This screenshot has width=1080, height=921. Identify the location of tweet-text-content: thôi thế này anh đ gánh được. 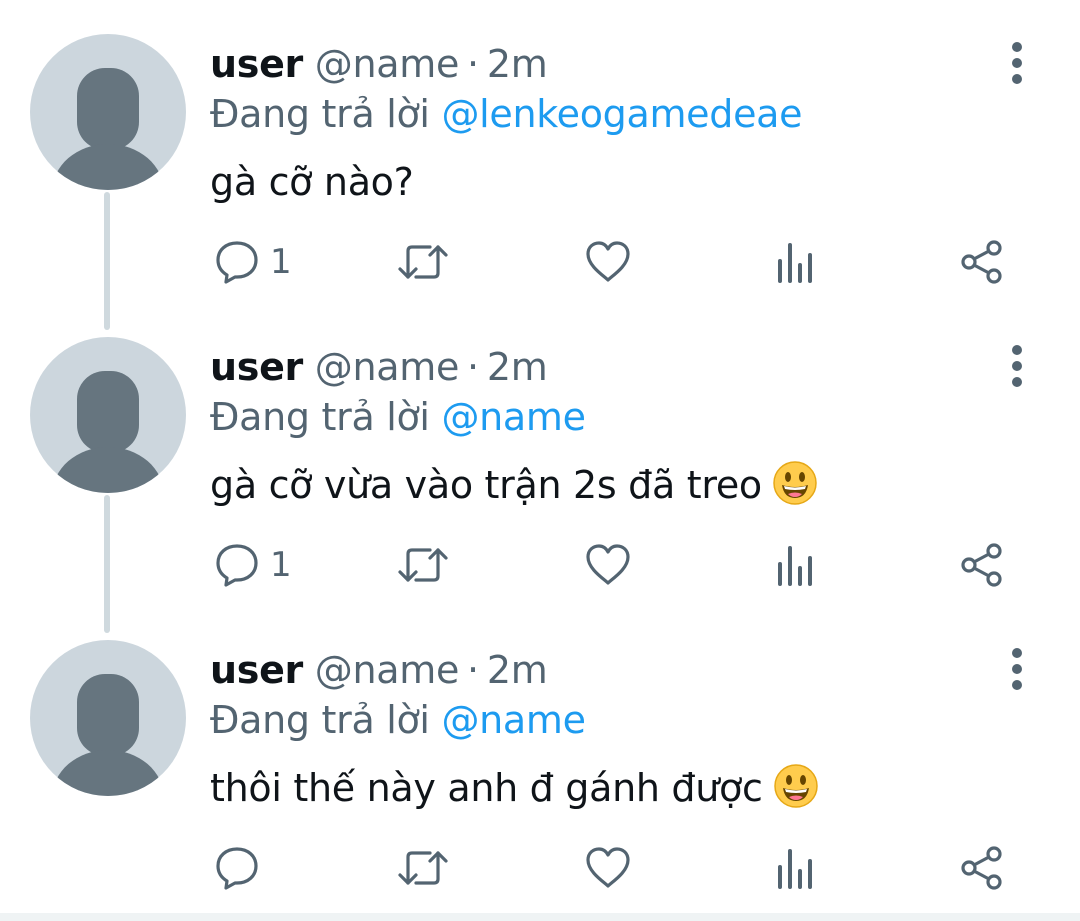
(486, 788).